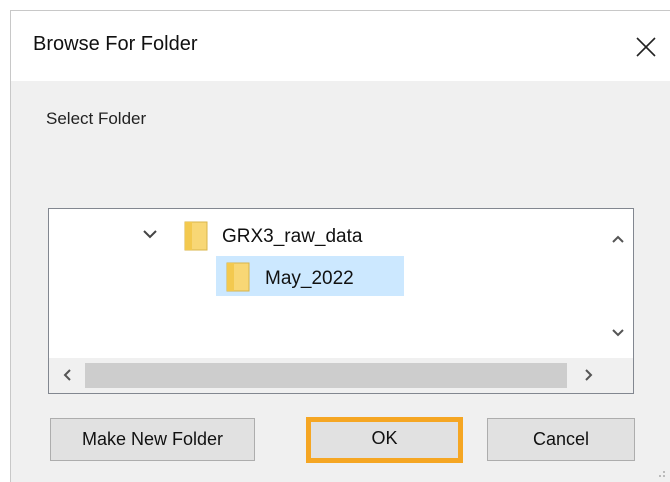 The image size is (670, 482). I want to click on close-button, so click(645, 46).